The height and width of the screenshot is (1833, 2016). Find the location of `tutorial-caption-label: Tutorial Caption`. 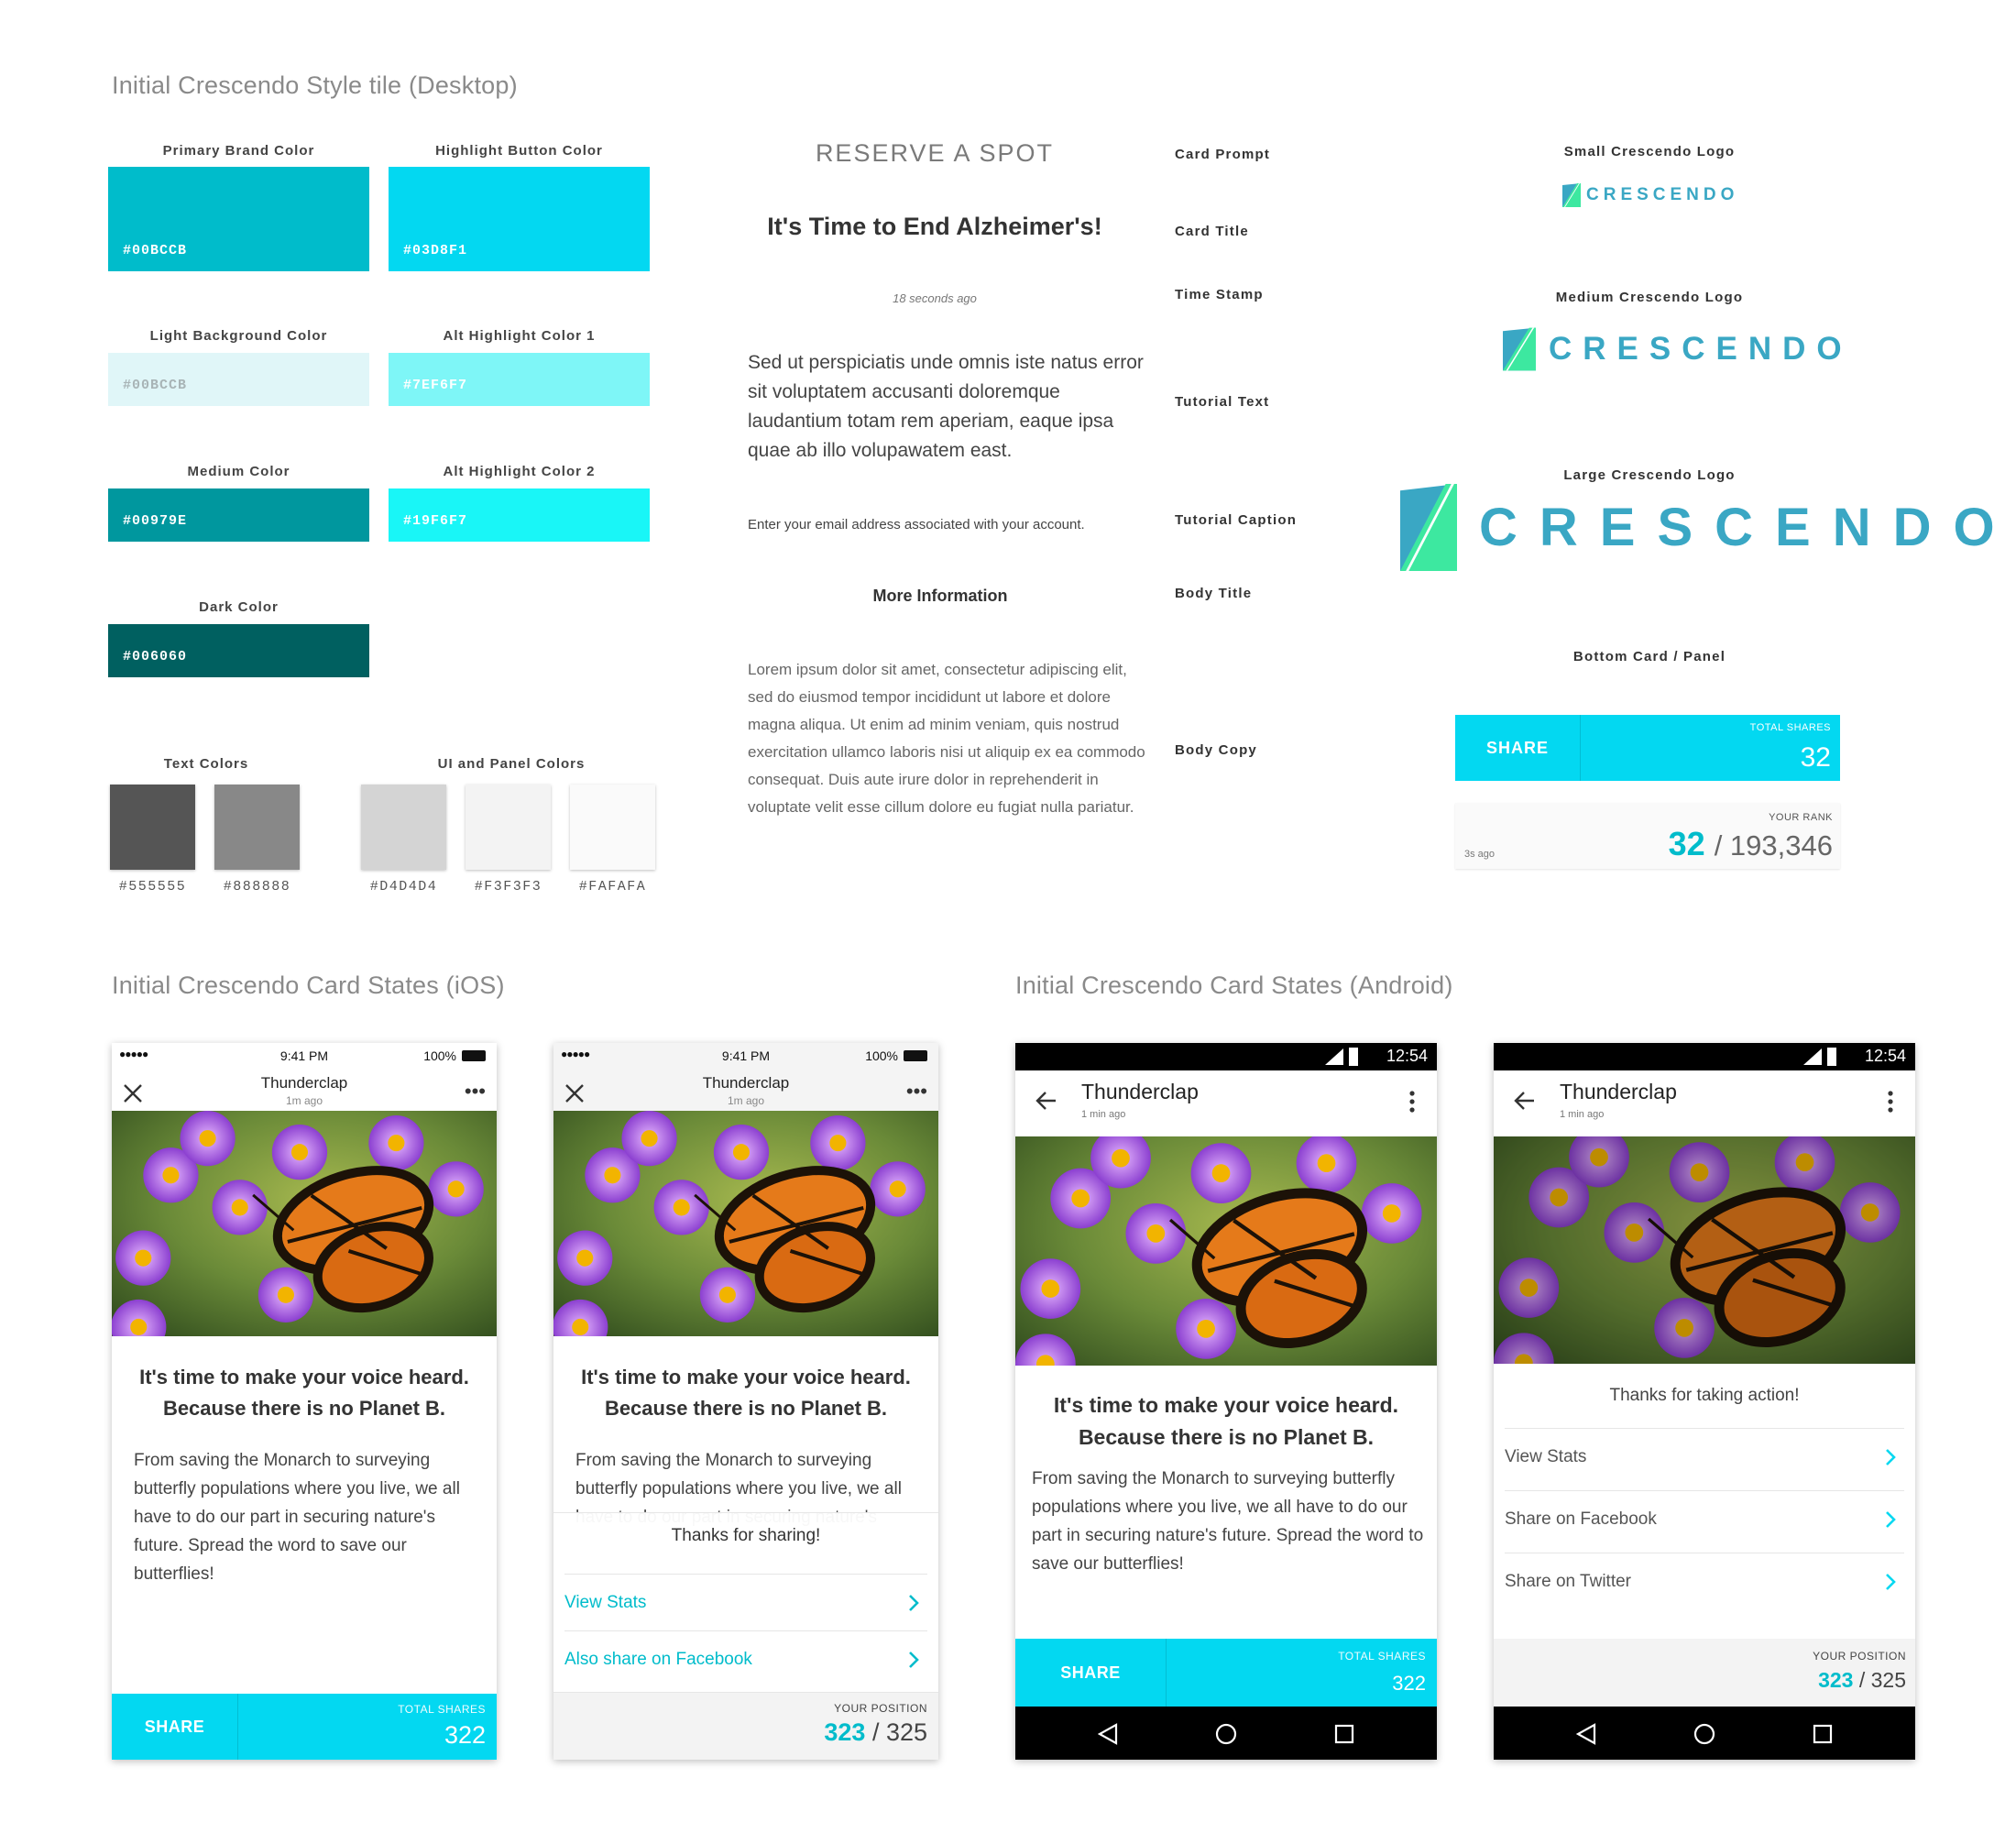

tutorial-caption-label: Tutorial Caption is located at coordinates (1236, 520).